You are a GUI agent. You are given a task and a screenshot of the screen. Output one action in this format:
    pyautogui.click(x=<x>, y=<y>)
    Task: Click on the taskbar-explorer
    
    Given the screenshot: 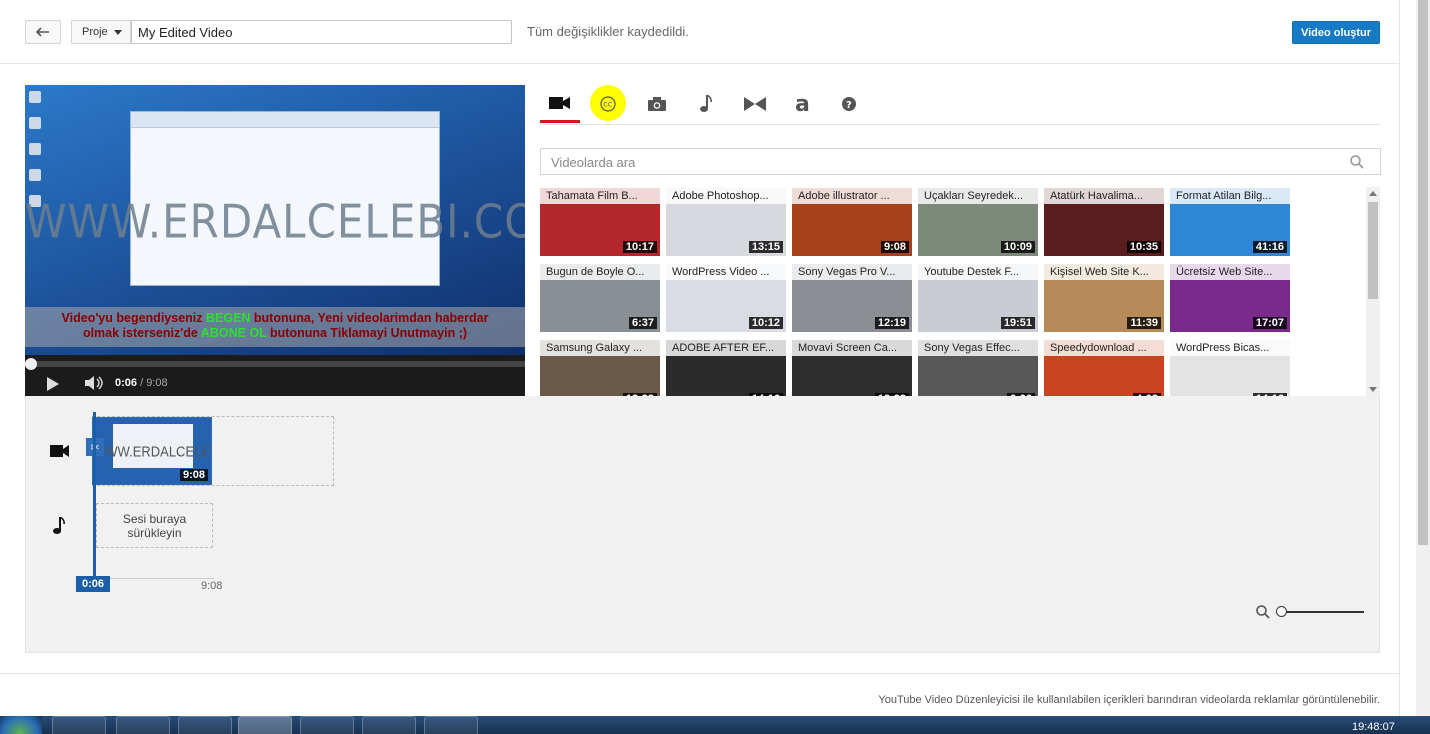 What is the action you would take?
    pyautogui.click(x=143, y=725)
    